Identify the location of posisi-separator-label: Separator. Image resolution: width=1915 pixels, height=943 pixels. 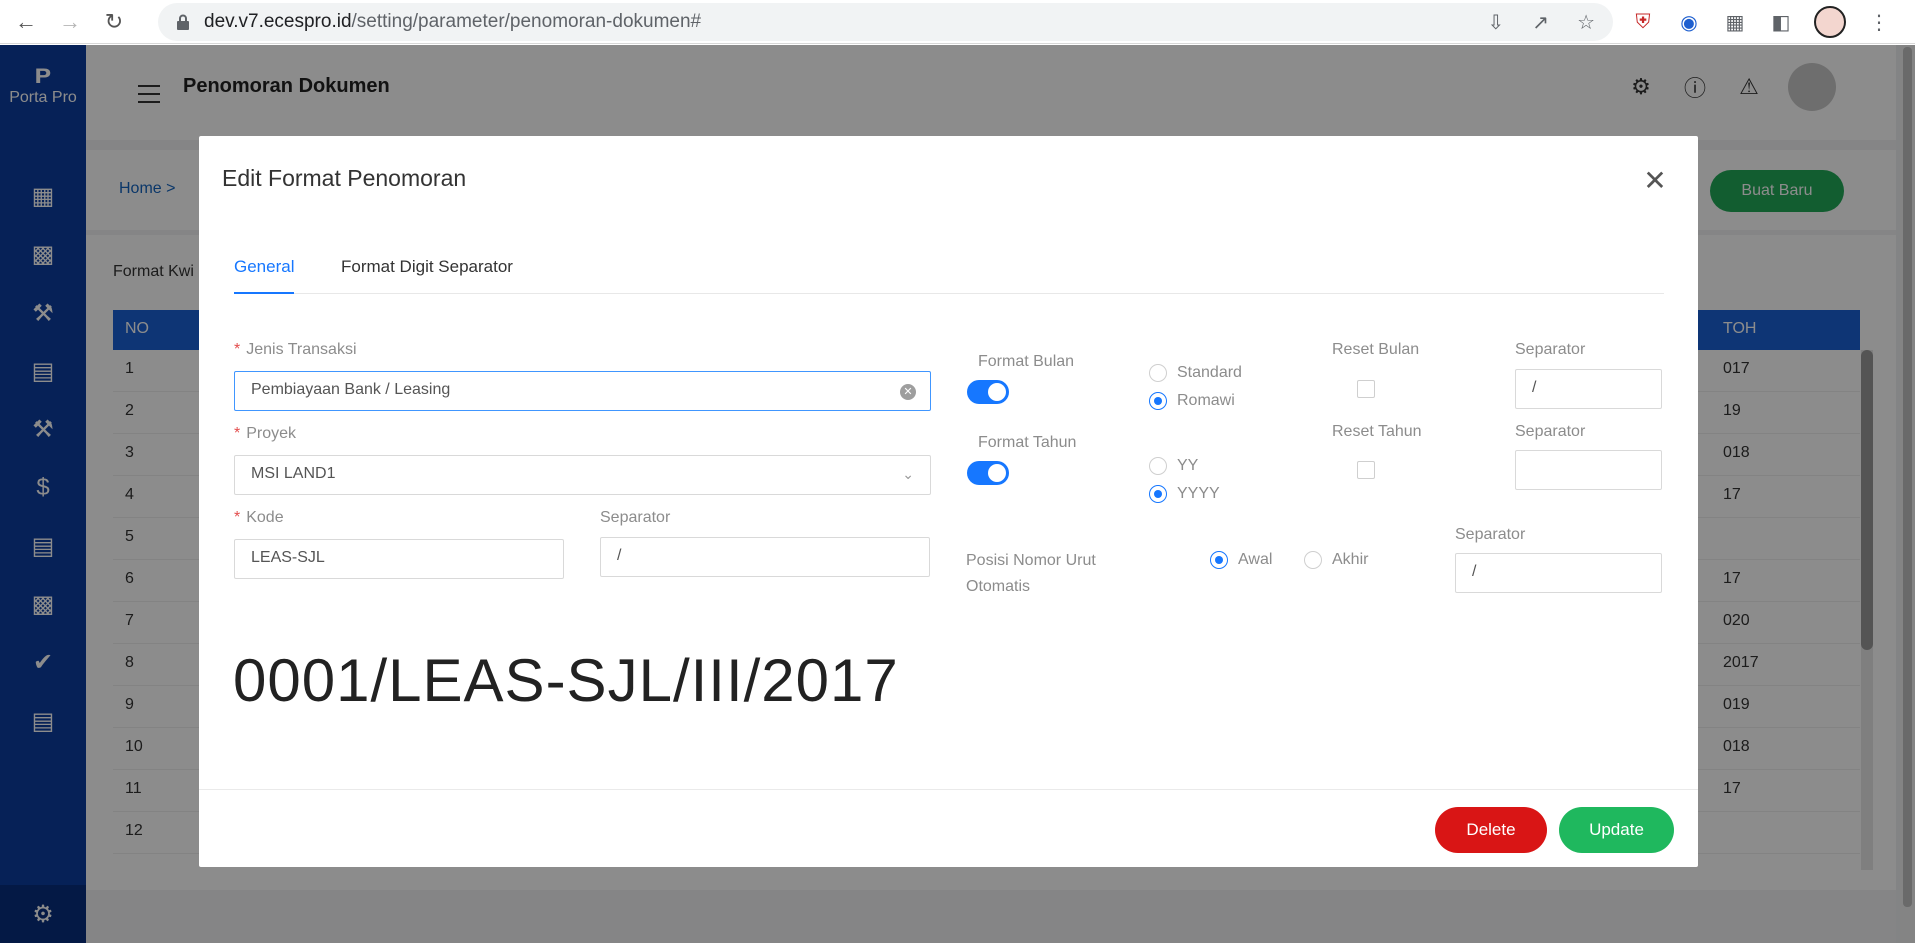
(1490, 534).